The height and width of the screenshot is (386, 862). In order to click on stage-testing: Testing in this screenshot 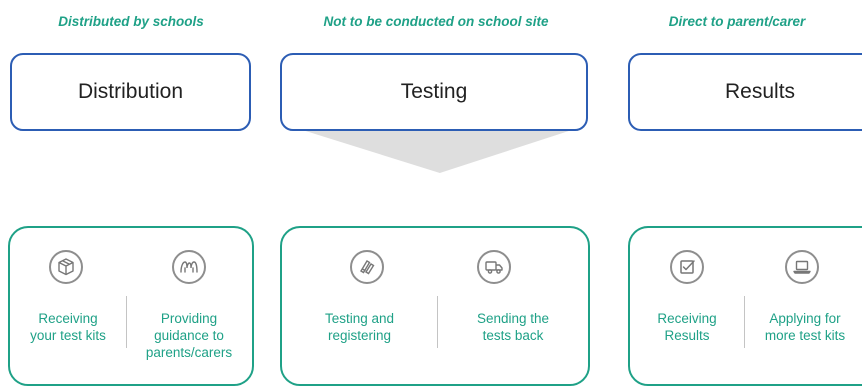, I will do `click(434, 92)`.